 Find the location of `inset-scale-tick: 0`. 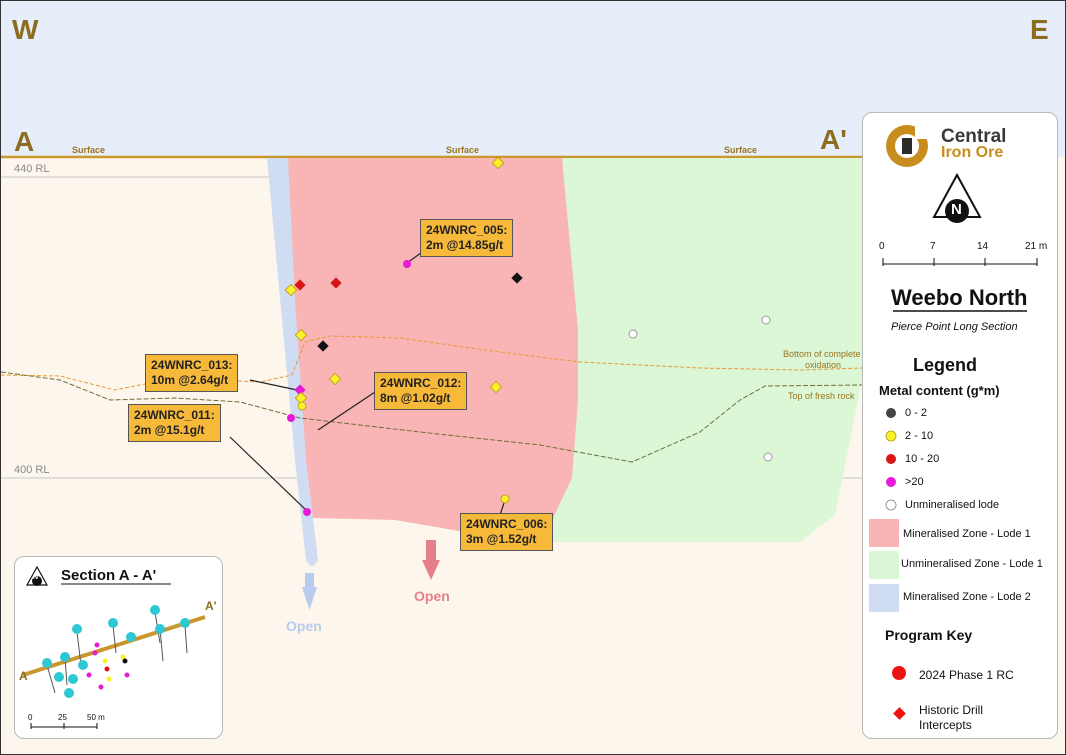

inset-scale-tick: 0 is located at coordinates (30, 717).